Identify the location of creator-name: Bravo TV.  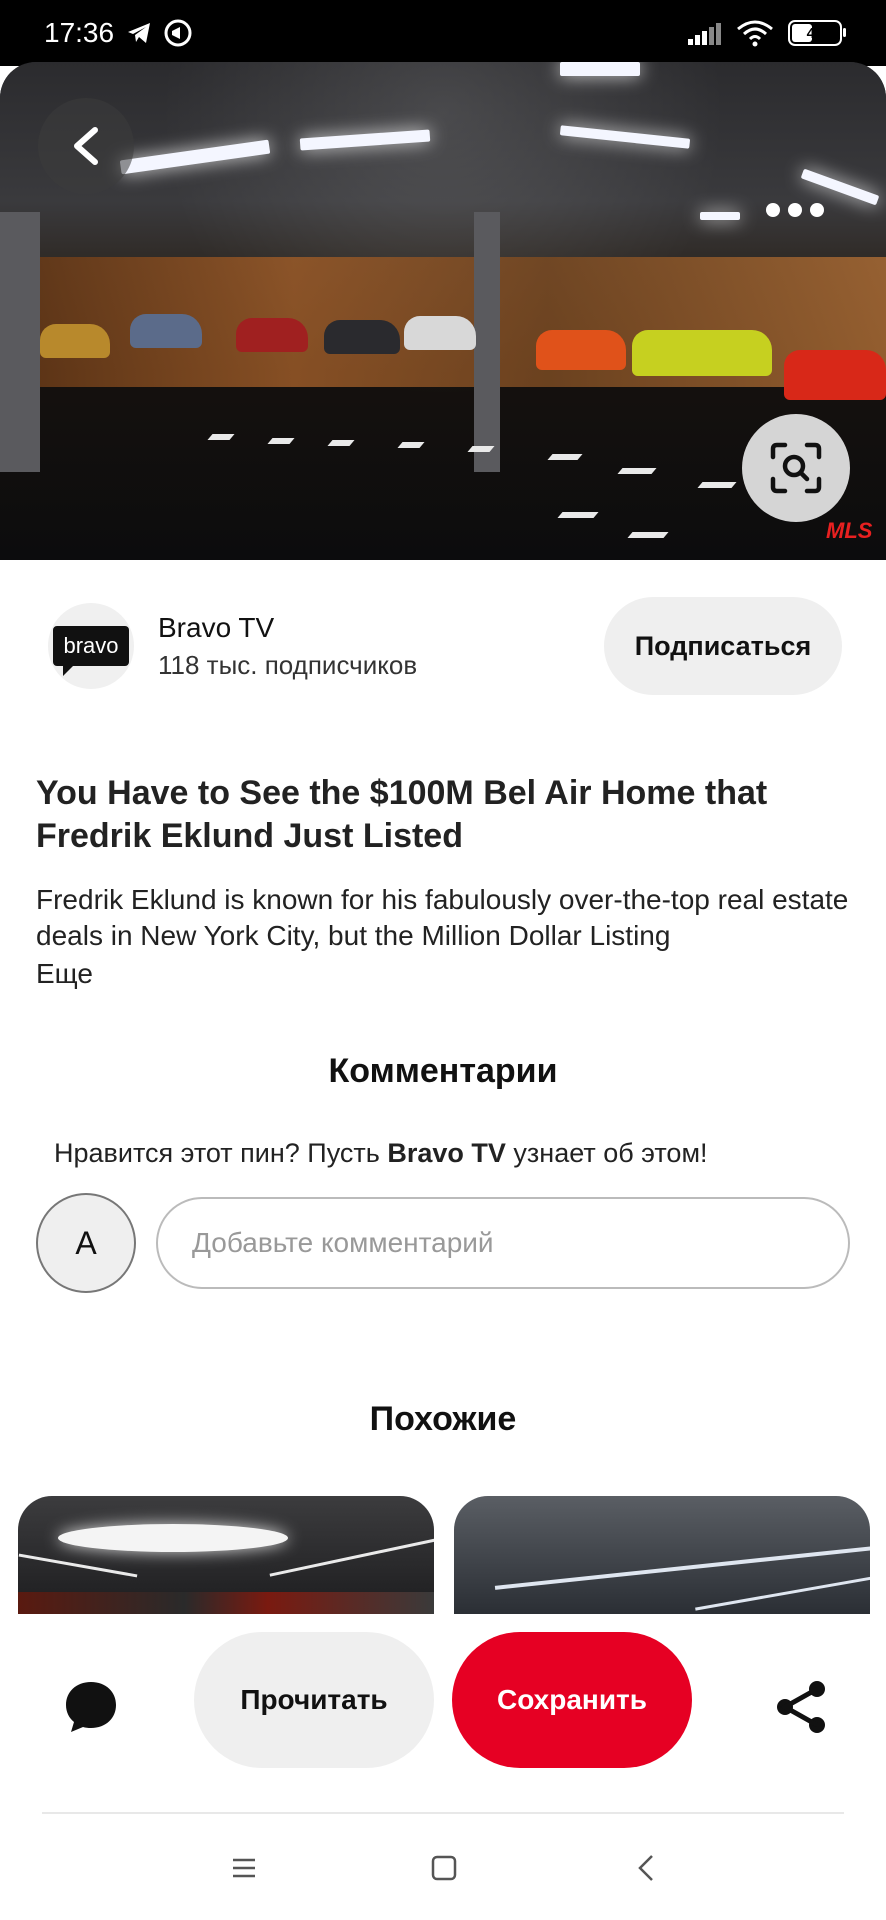
(216, 627).